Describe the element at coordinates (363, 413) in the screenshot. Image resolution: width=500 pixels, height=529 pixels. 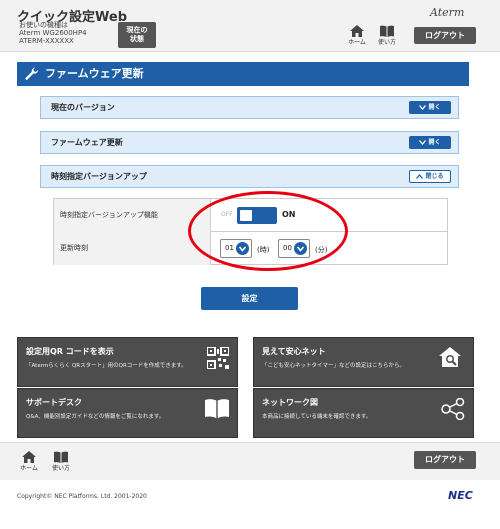
I see `tile-network-map: ネットワーク図 本商品に接続している端末を確認できます。` at that location.